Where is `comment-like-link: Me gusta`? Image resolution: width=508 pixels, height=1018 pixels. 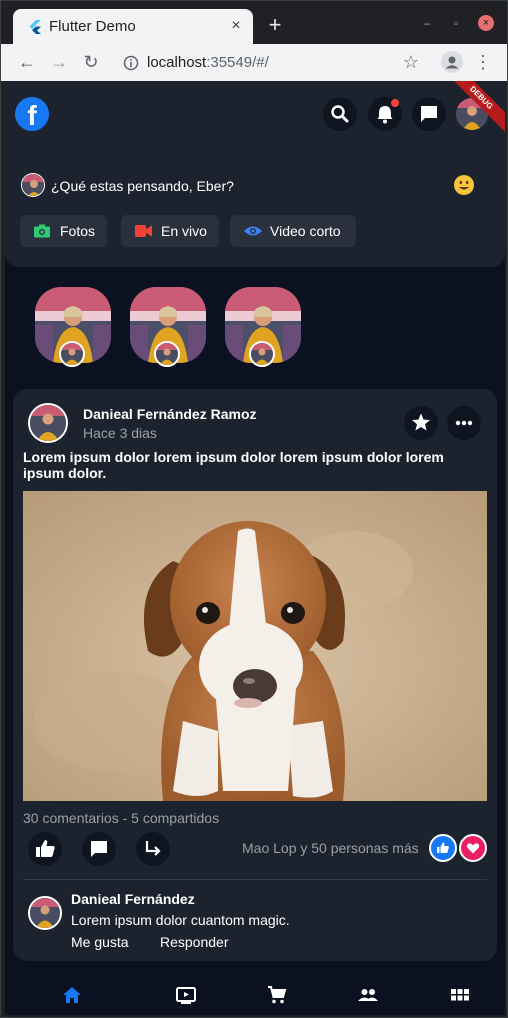
comment-like-link: Me gusta is located at coordinates (100, 942).